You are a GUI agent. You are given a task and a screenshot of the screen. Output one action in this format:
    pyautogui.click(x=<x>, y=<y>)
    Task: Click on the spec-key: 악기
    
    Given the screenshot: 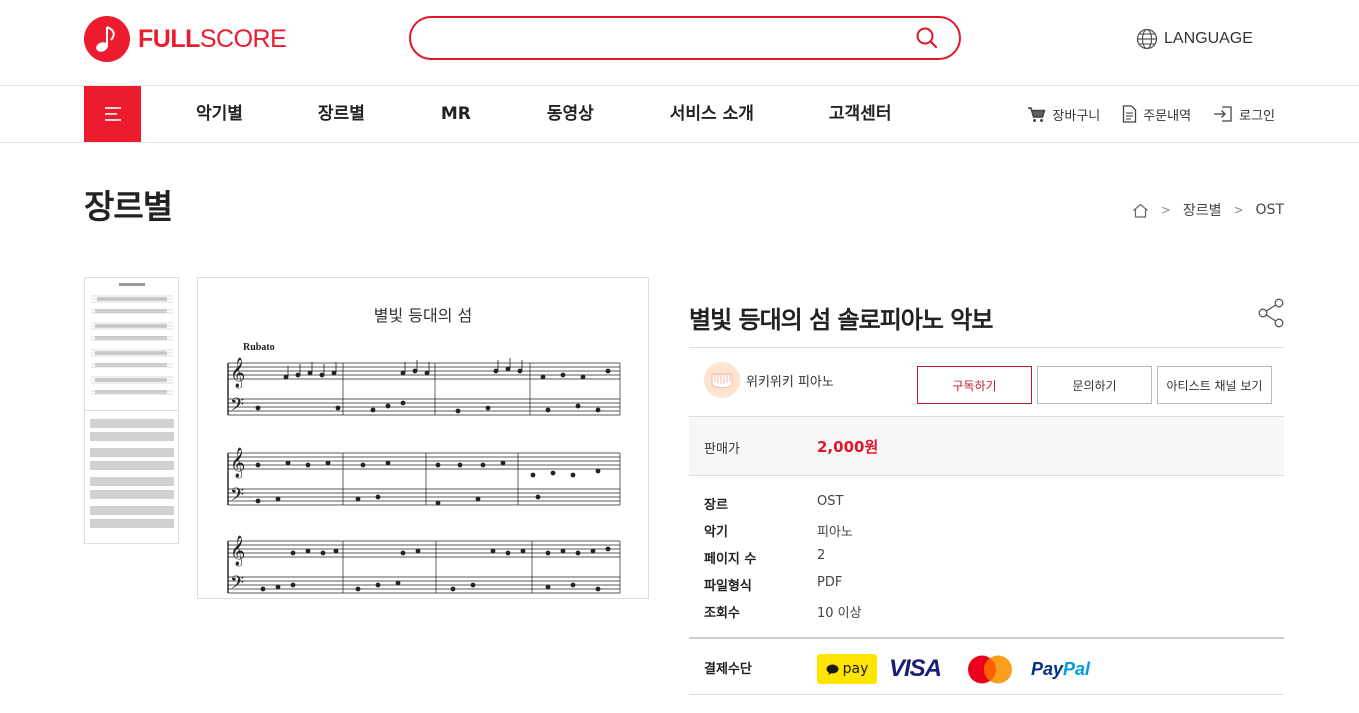 What is the action you would take?
    pyautogui.click(x=716, y=532)
    